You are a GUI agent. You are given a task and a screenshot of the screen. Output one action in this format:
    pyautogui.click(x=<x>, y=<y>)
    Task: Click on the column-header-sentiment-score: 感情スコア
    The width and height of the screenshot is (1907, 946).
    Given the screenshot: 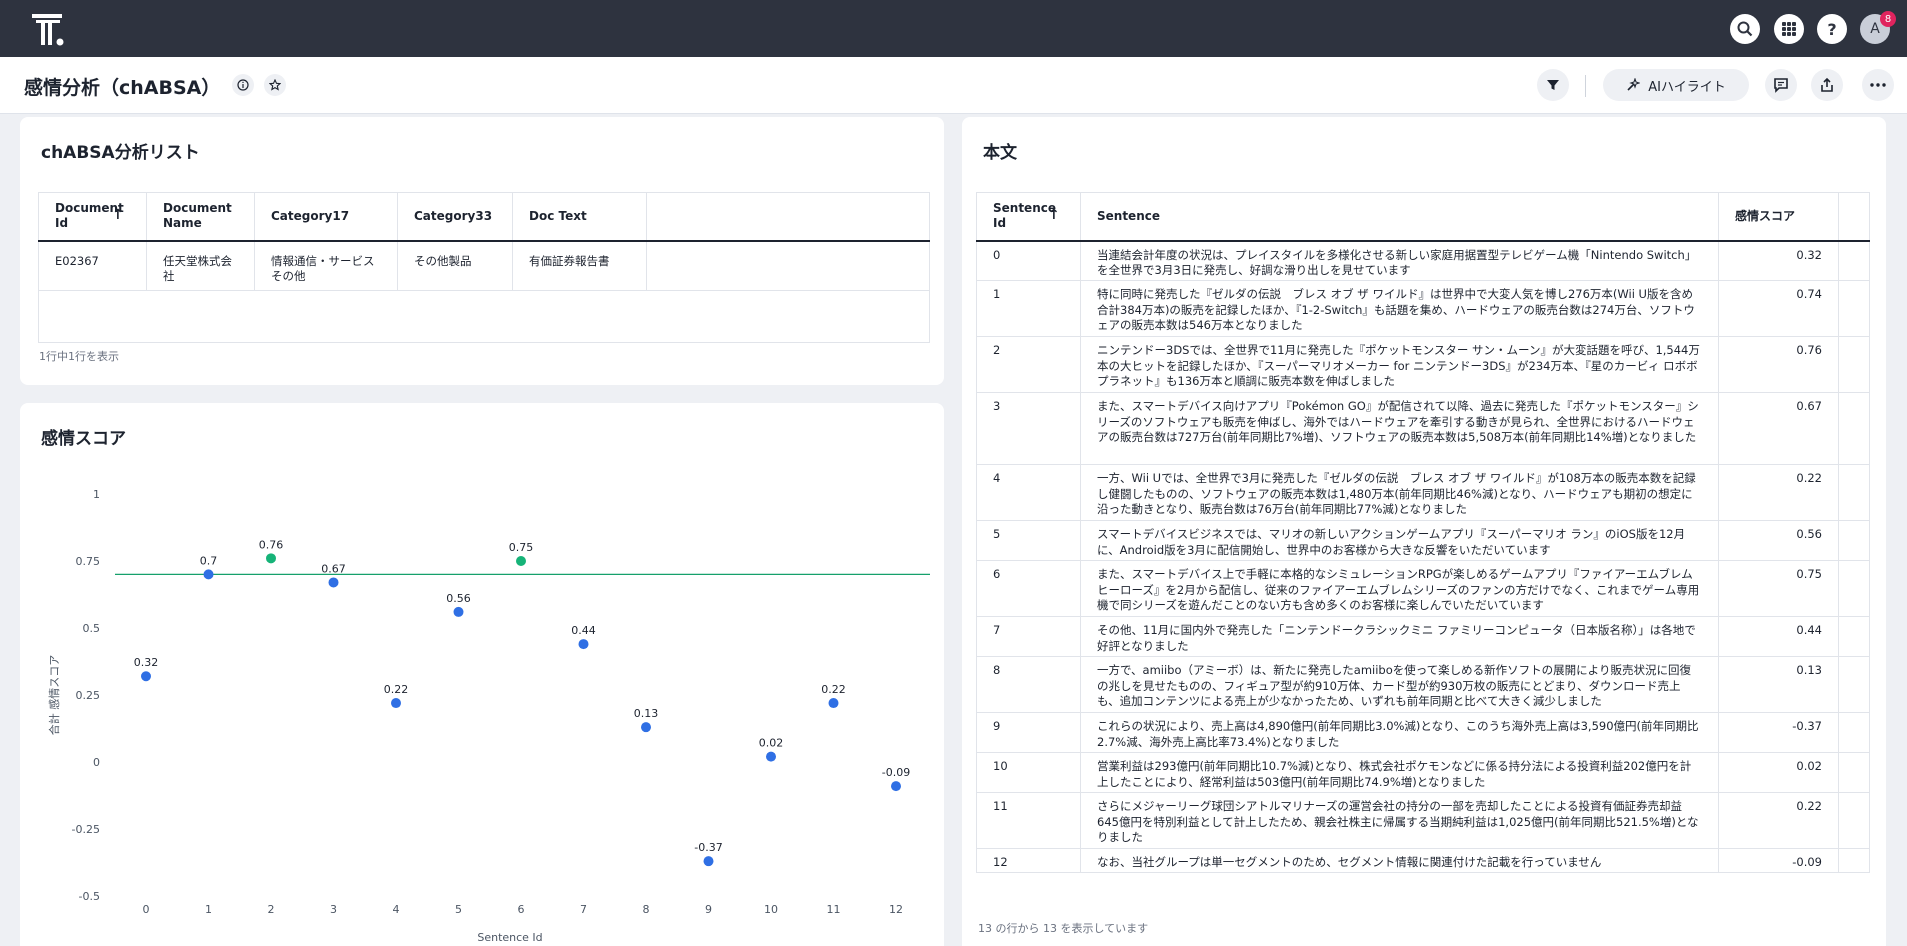 What is the action you would take?
    pyautogui.click(x=1778, y=217)
    